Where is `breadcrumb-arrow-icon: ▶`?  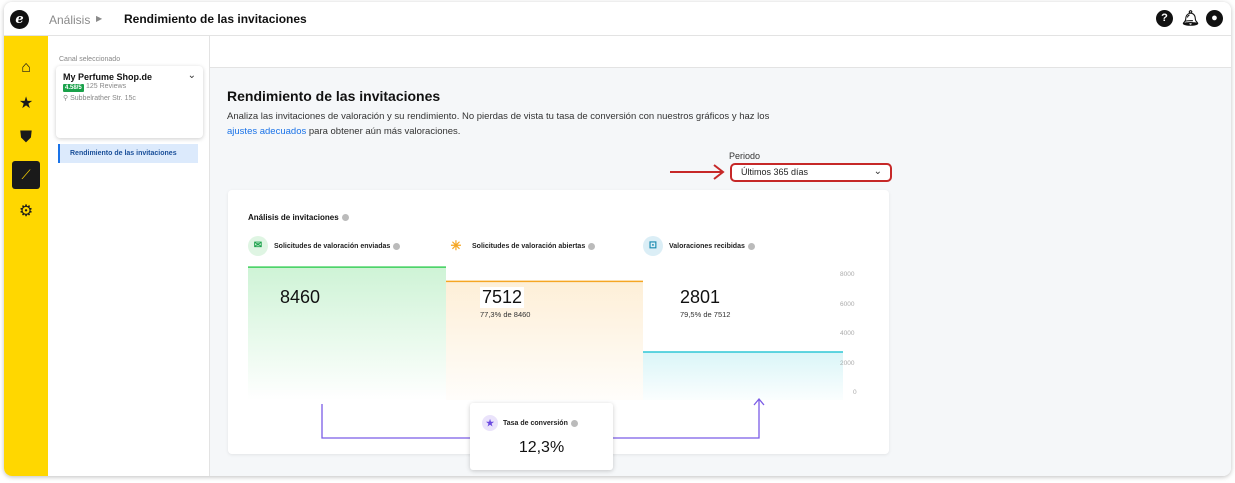
breadcrumb-arrow-icon: ▶ is located at coordinates (99, 18).